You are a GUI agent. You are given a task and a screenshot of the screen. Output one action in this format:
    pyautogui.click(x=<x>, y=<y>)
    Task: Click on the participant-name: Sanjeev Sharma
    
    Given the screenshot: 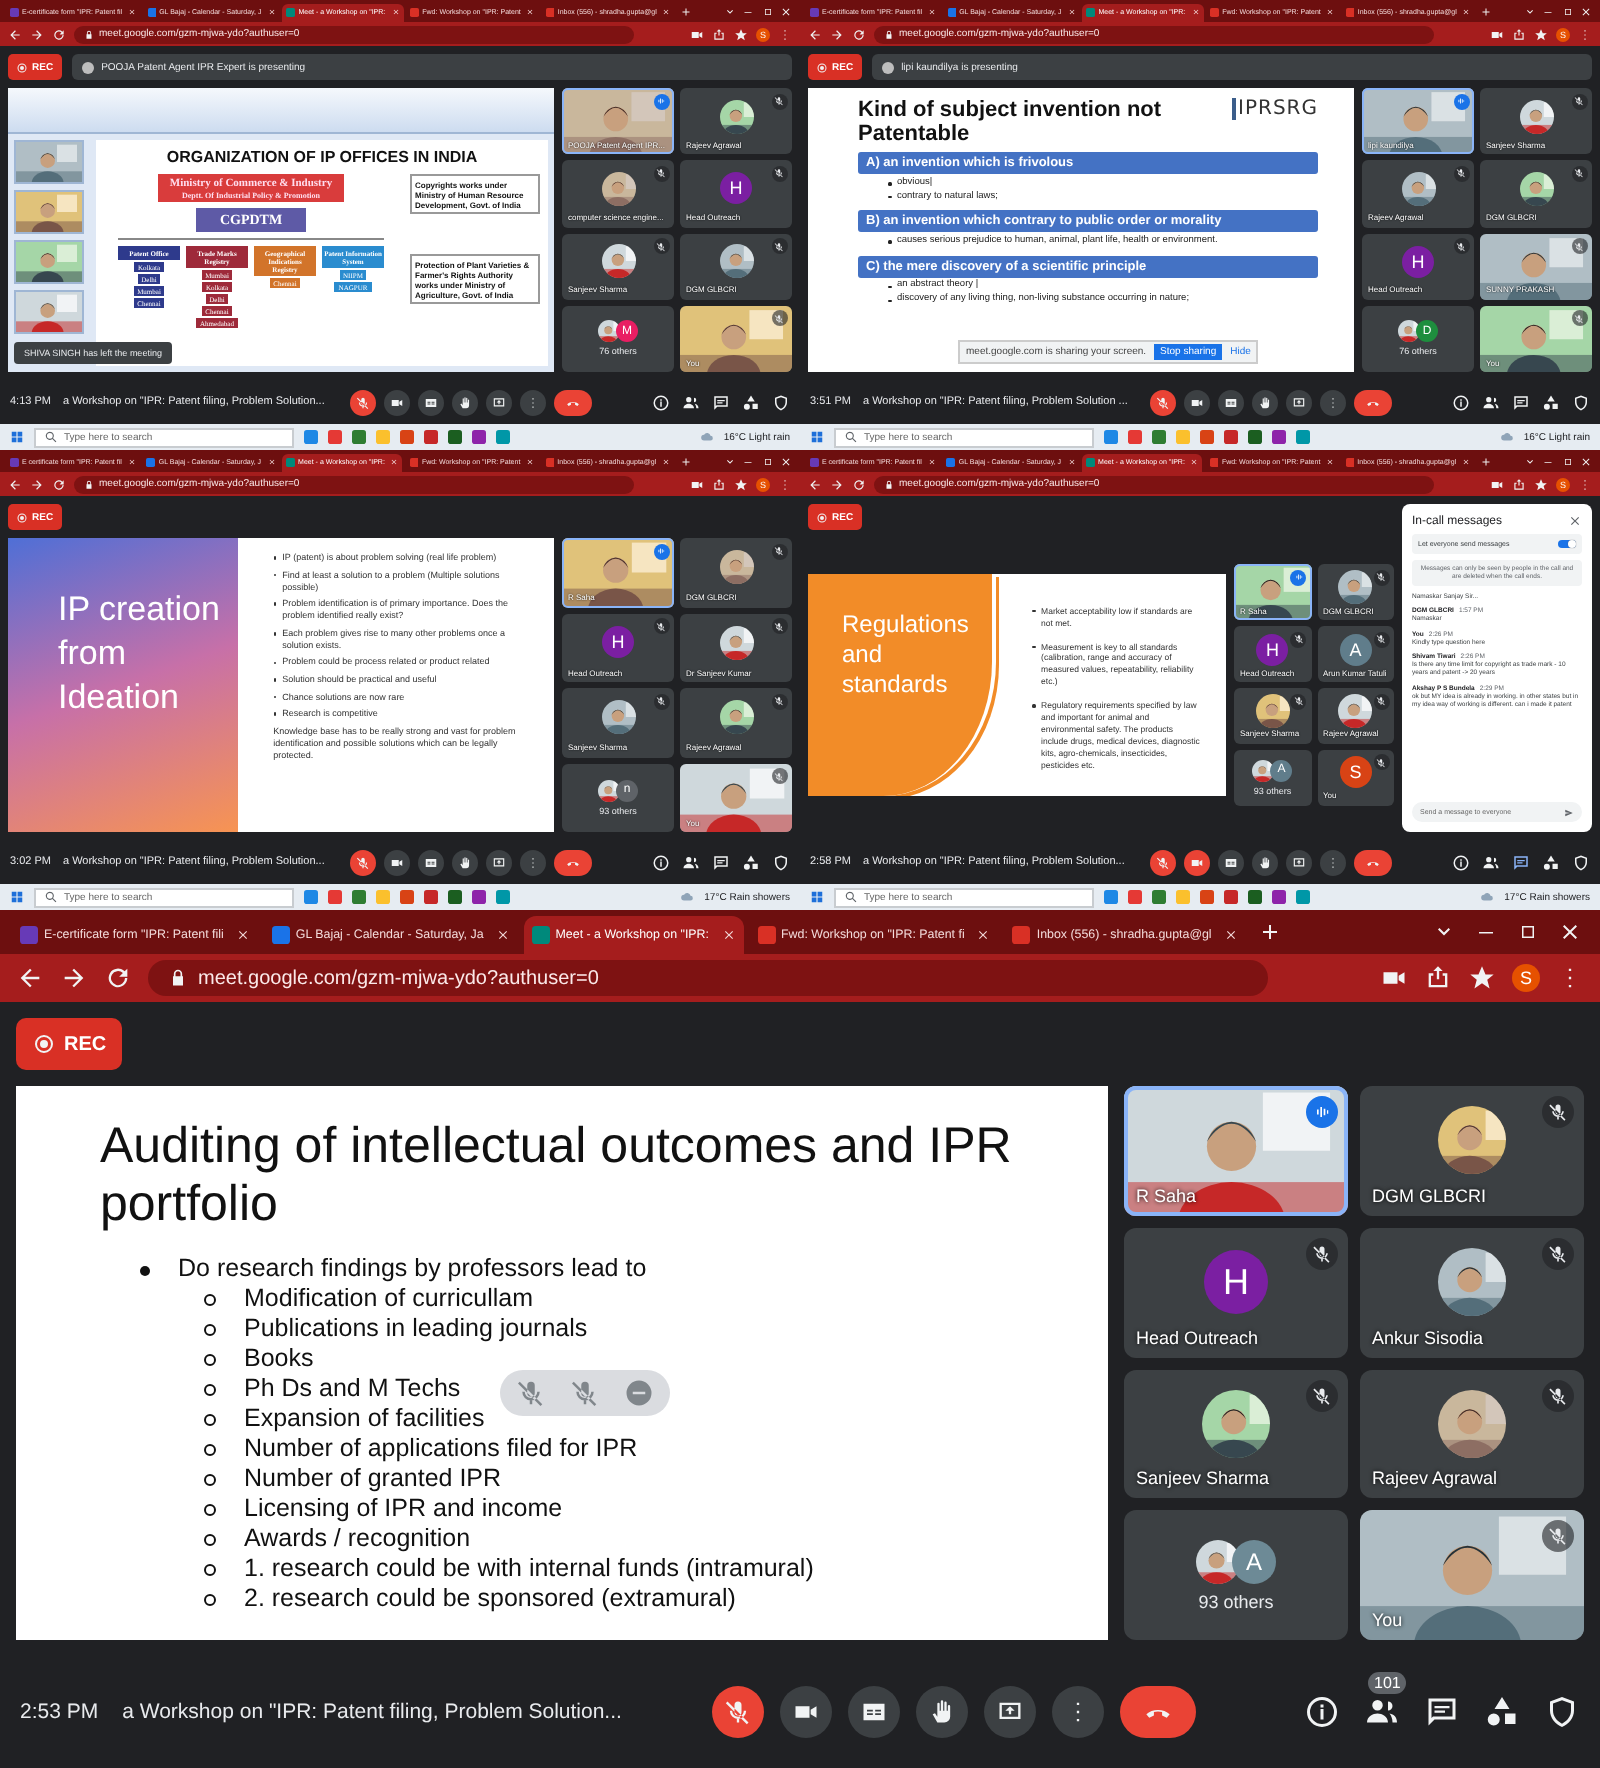 What is the action you would take?
    pyautogui.click(x=1203, y=1478)
    